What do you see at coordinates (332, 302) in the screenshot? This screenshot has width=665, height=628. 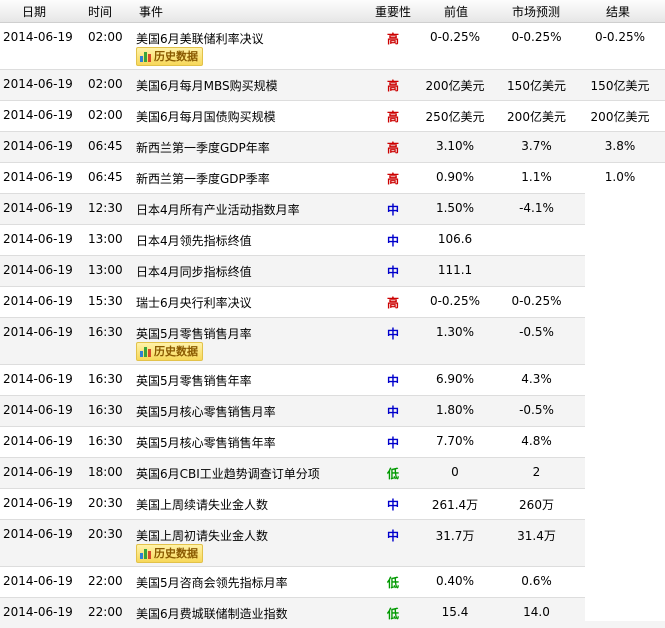 I see `table-row: 2014-06-19 15:30 瑞士6月央行利率决议 高 0-0.25% 0-0.25%` at bounding box center [332, 302].